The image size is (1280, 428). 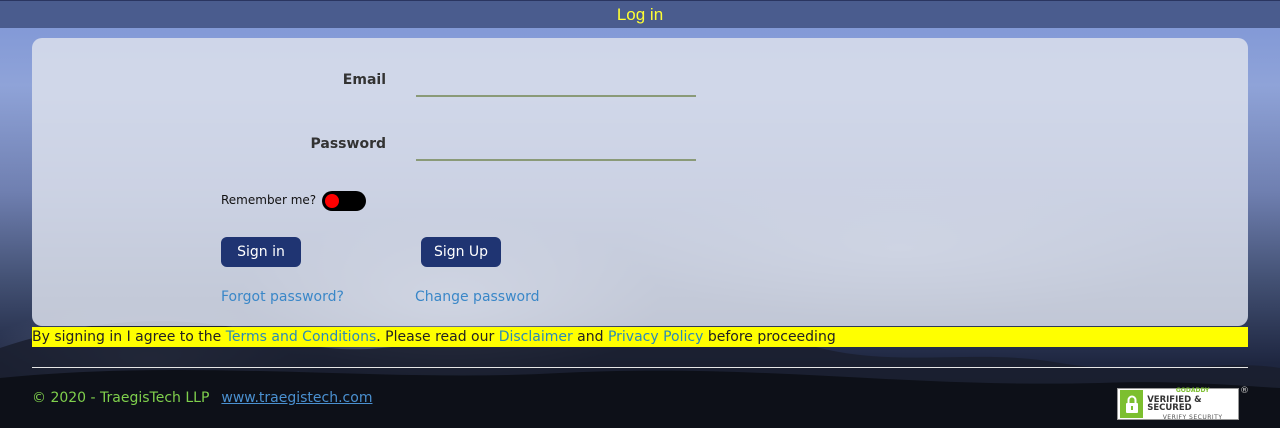 I want to click on disclaimer-link: Disclaimer, so click(x=536, y=337).